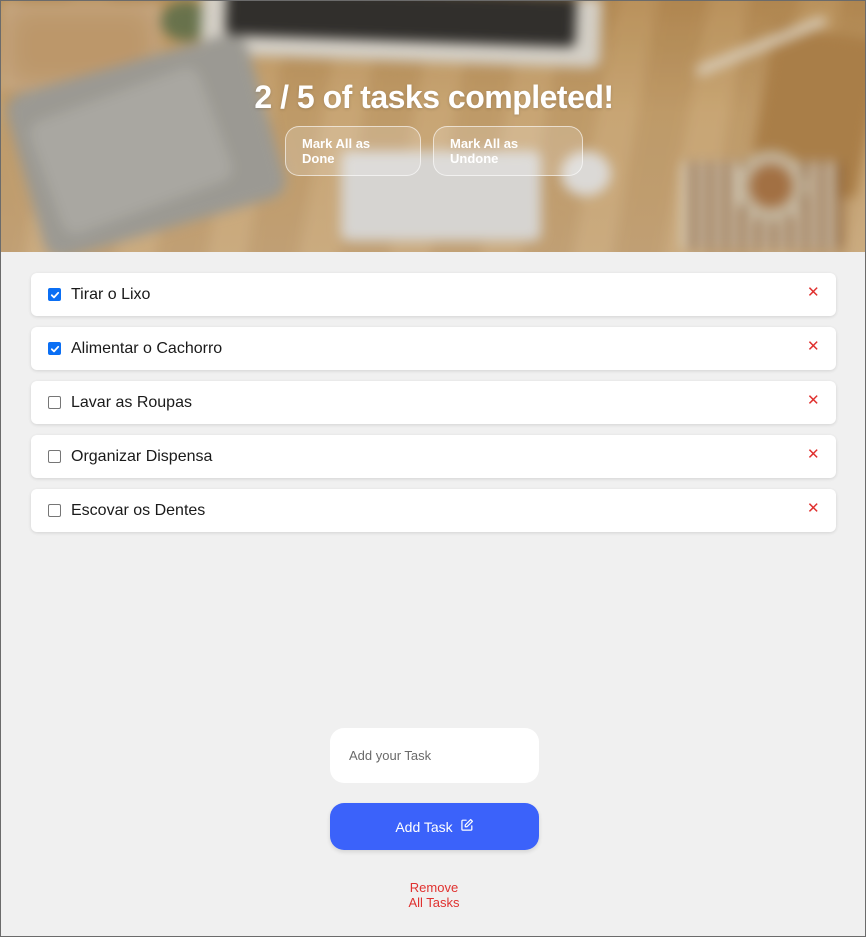  Describe the element at coordinates (433, 510) in the screenshot. I see `task-item: Escovar os Dentes ✕` at that location.